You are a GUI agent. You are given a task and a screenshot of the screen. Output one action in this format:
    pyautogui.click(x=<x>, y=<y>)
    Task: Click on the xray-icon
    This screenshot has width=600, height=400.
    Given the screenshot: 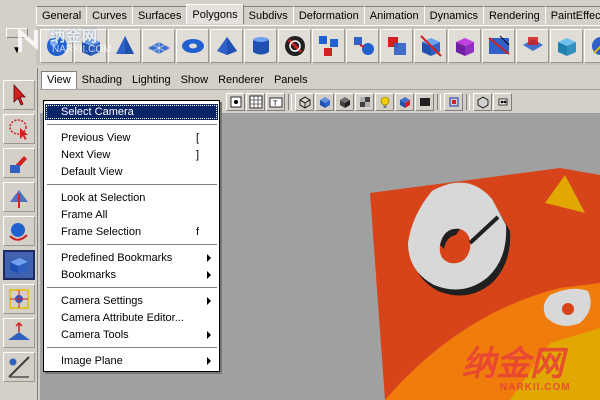 What is the action you would take?
    pyautogui.click(x=482, y=102)
    